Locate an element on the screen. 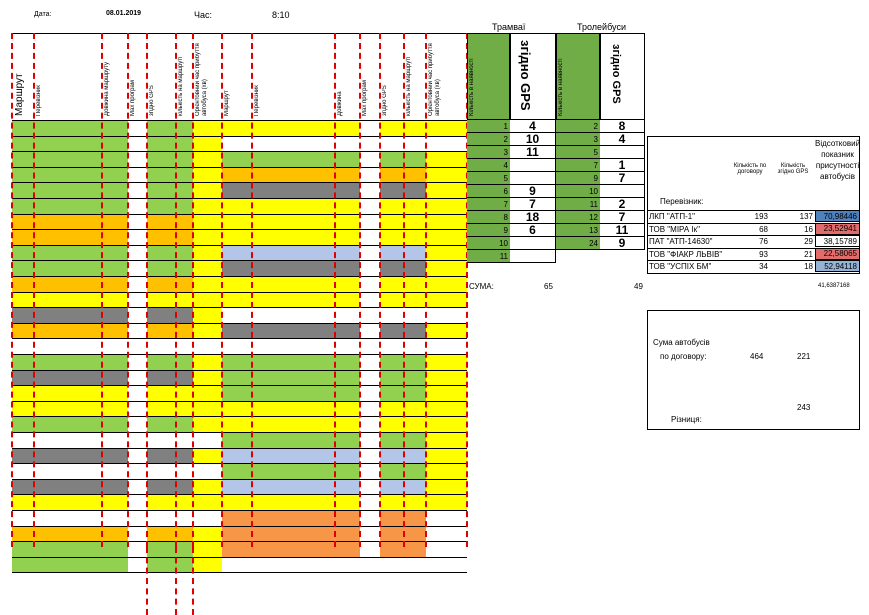 This screenshot has height=615, width=869. trolley-number: 10 is located at coordinates (578, 191).